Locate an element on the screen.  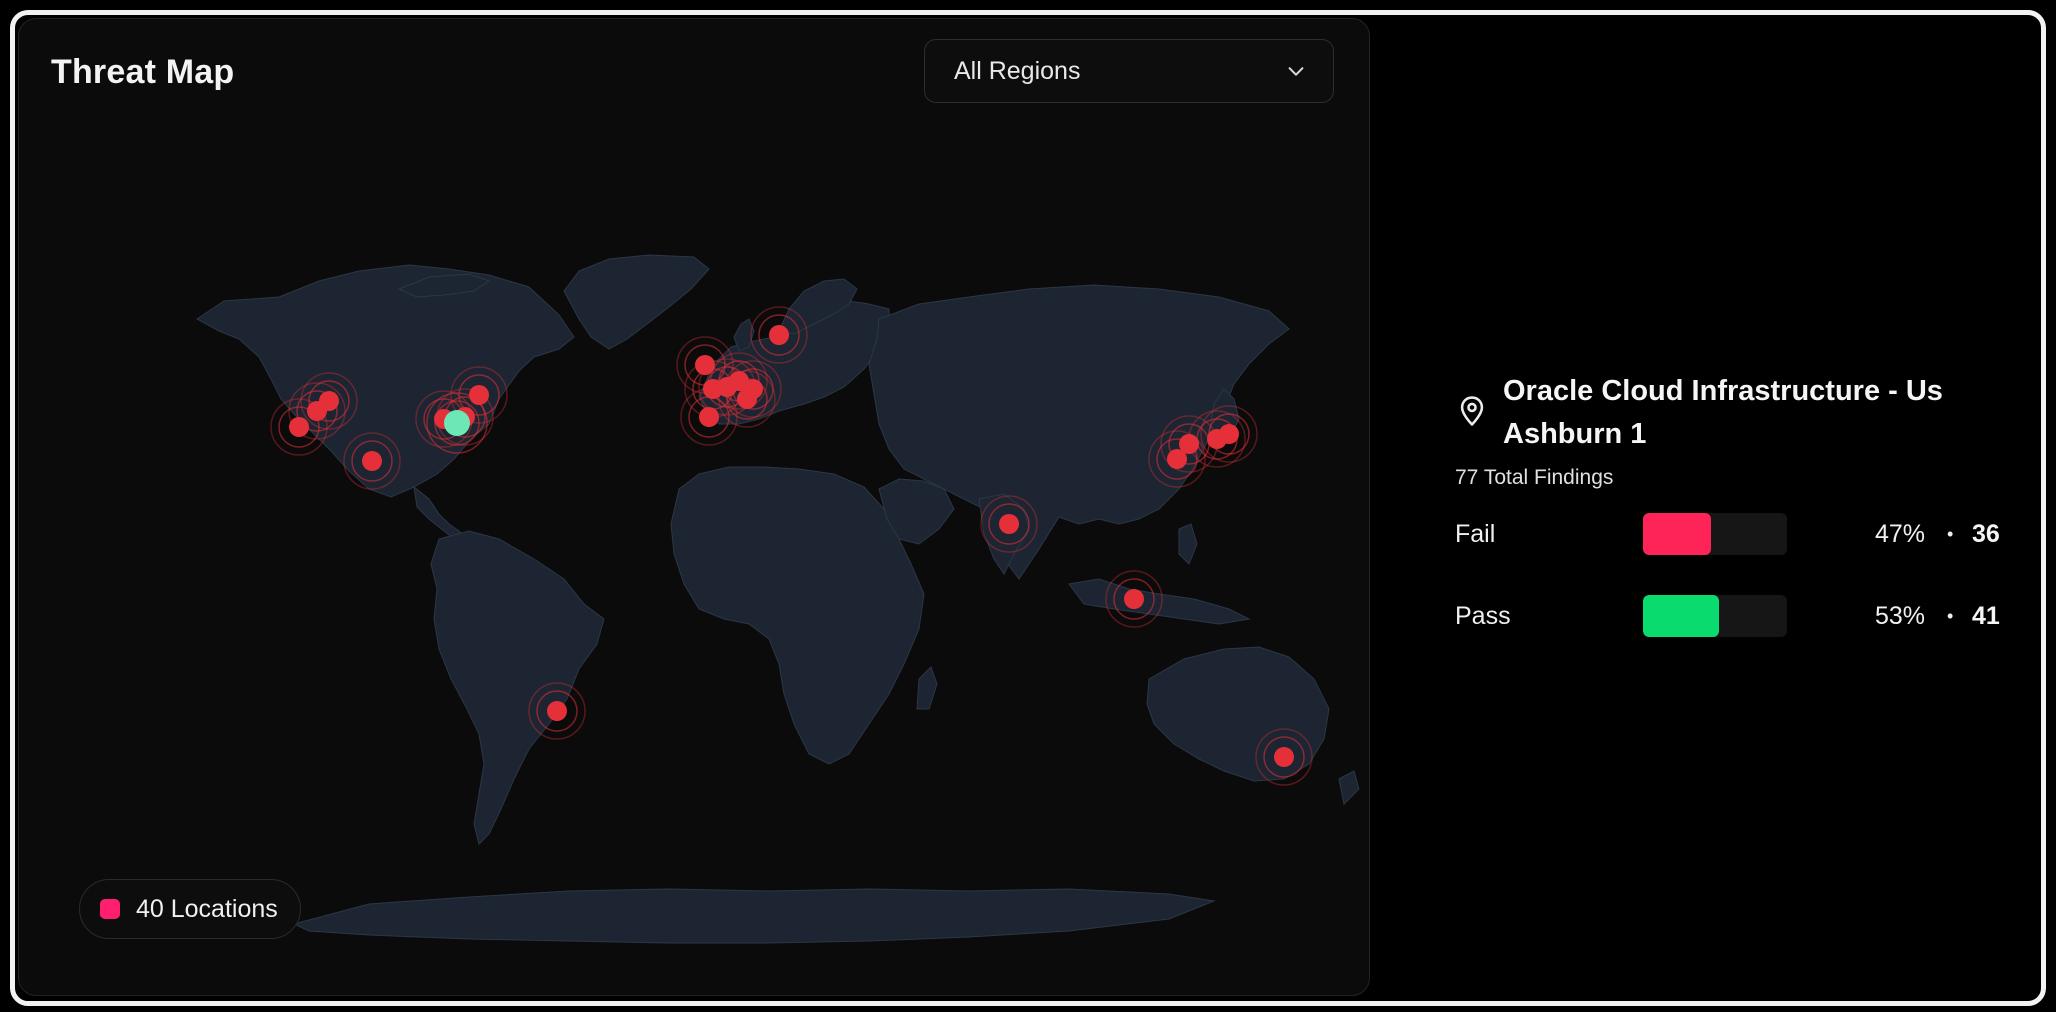
spain-marker is located at coordinates (709, 417).